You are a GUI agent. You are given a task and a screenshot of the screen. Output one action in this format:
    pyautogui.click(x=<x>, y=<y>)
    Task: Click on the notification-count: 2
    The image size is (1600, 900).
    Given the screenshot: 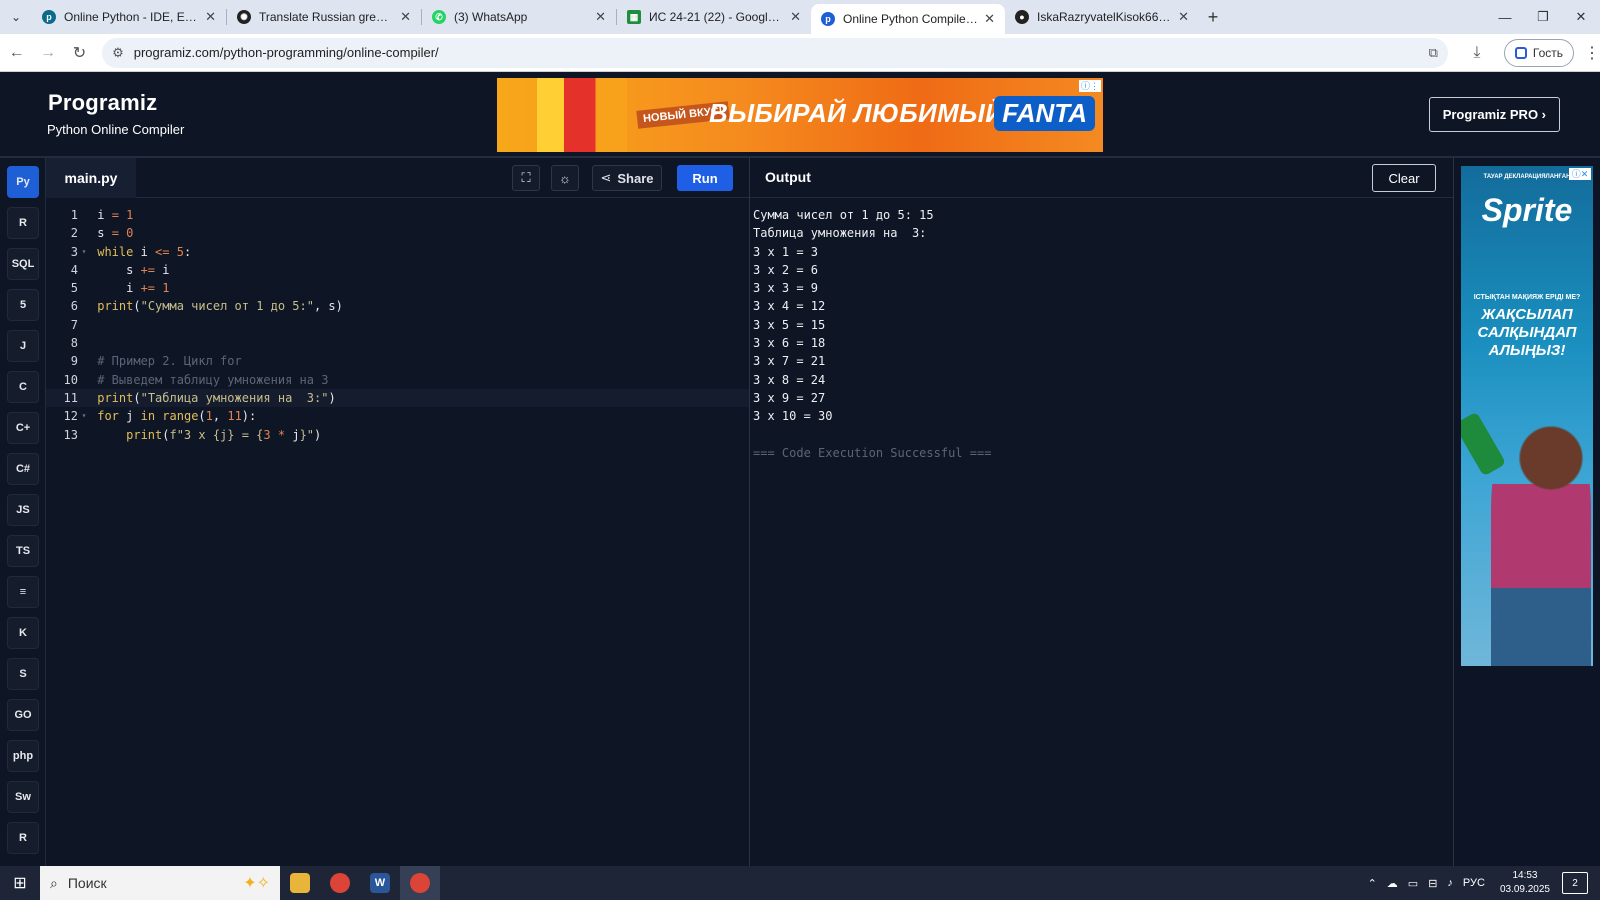 What is the action you would take?
    pyautogui.click(x=1575, y=883)
    